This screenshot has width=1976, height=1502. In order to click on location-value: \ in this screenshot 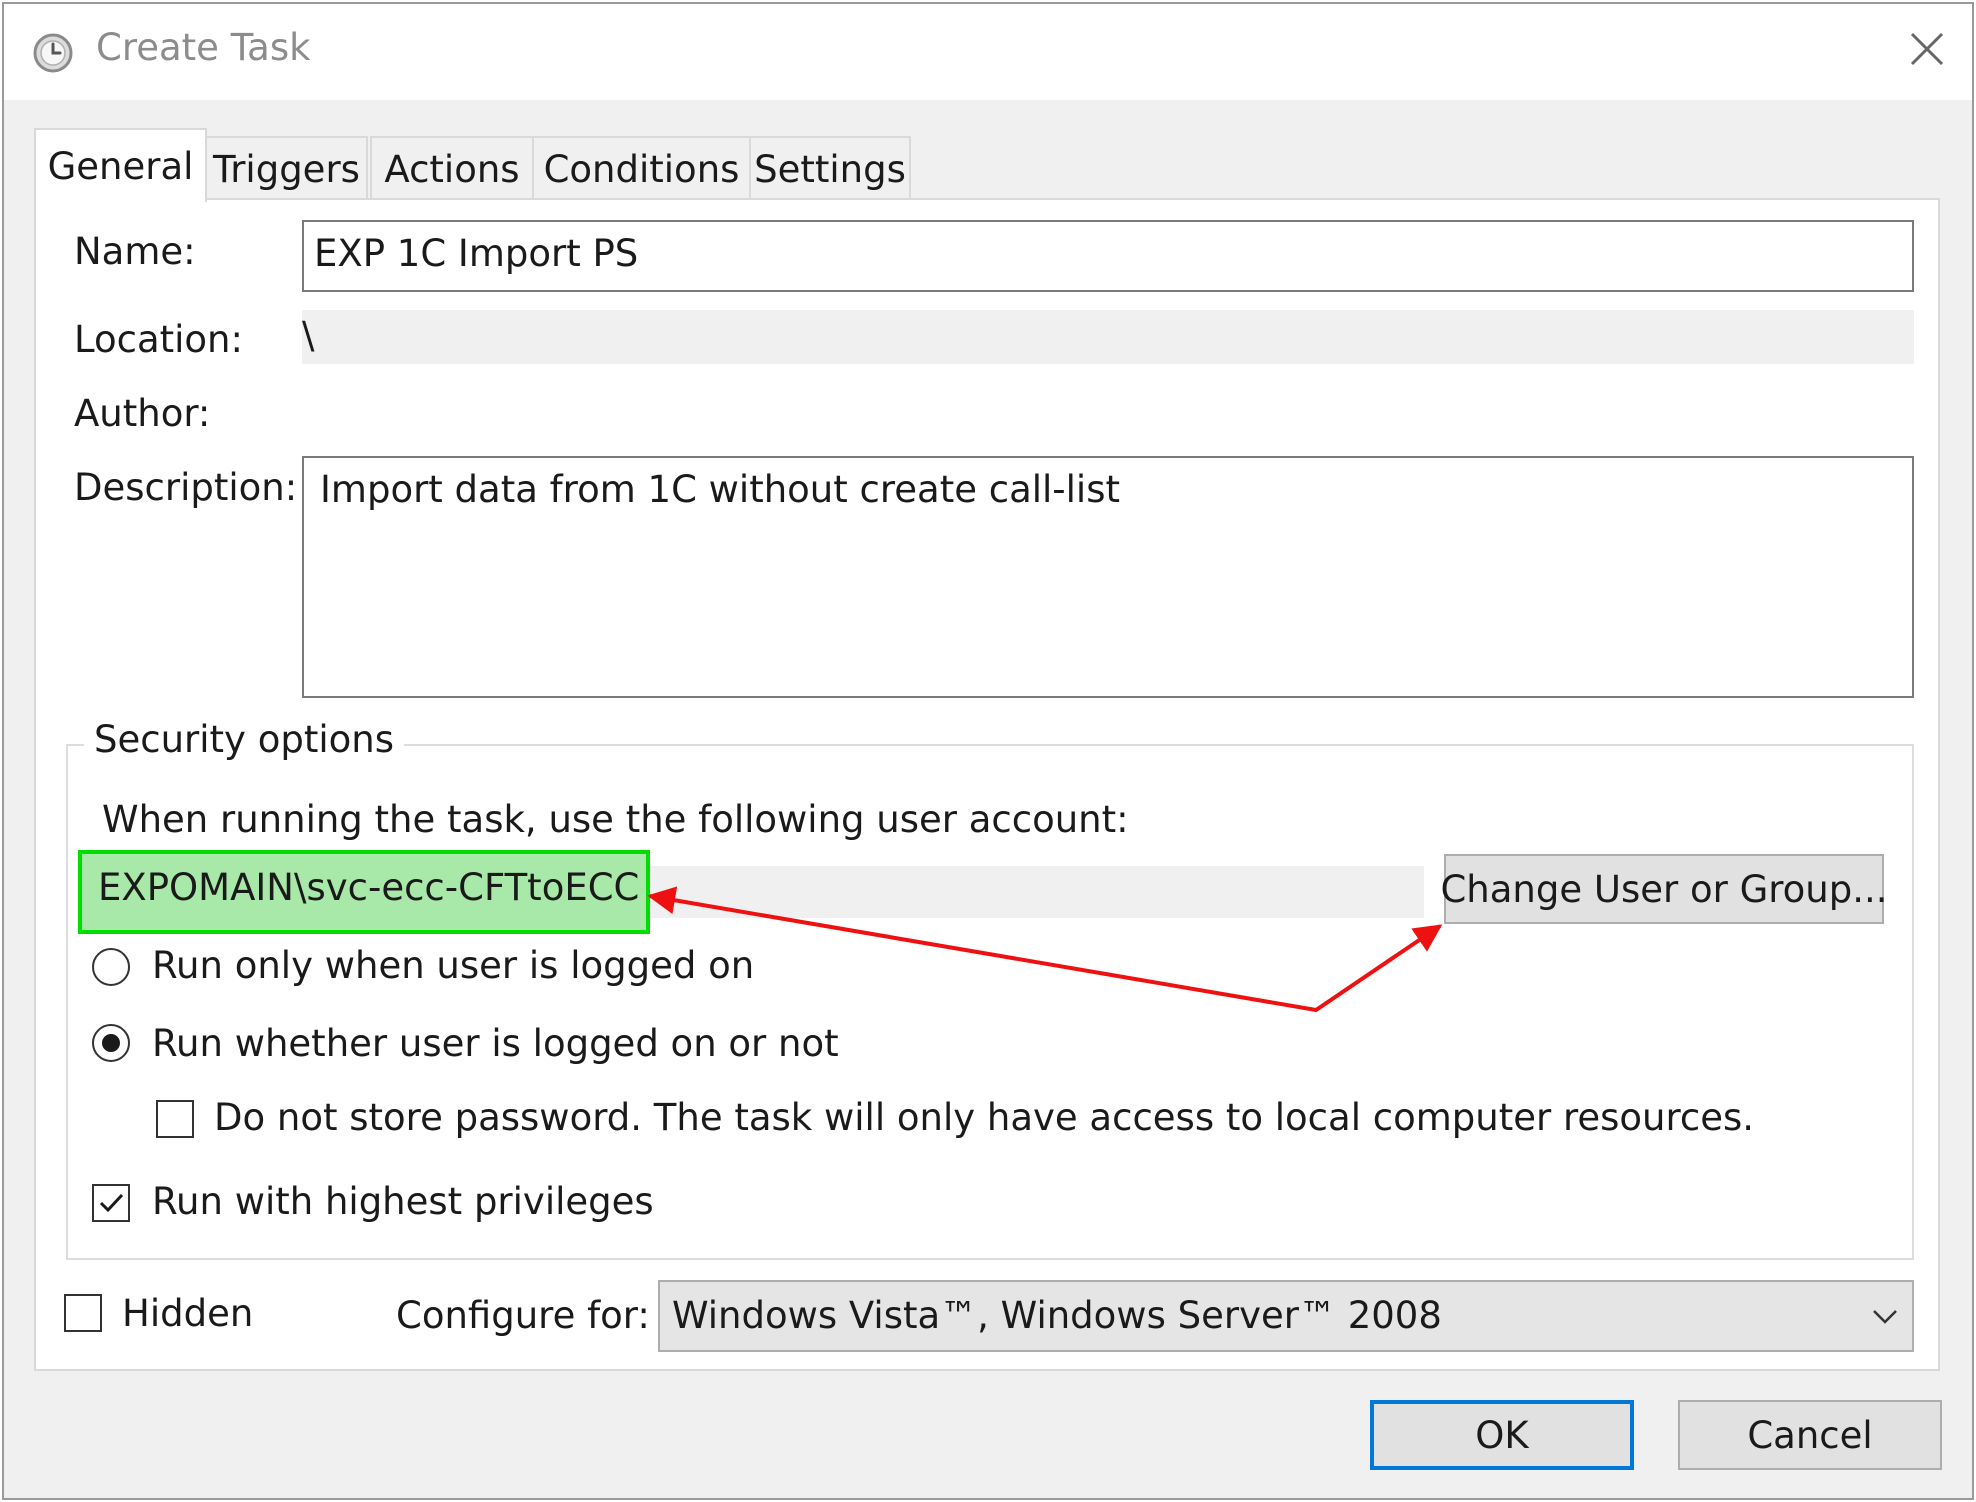, I will do `click(1108, 337)`.